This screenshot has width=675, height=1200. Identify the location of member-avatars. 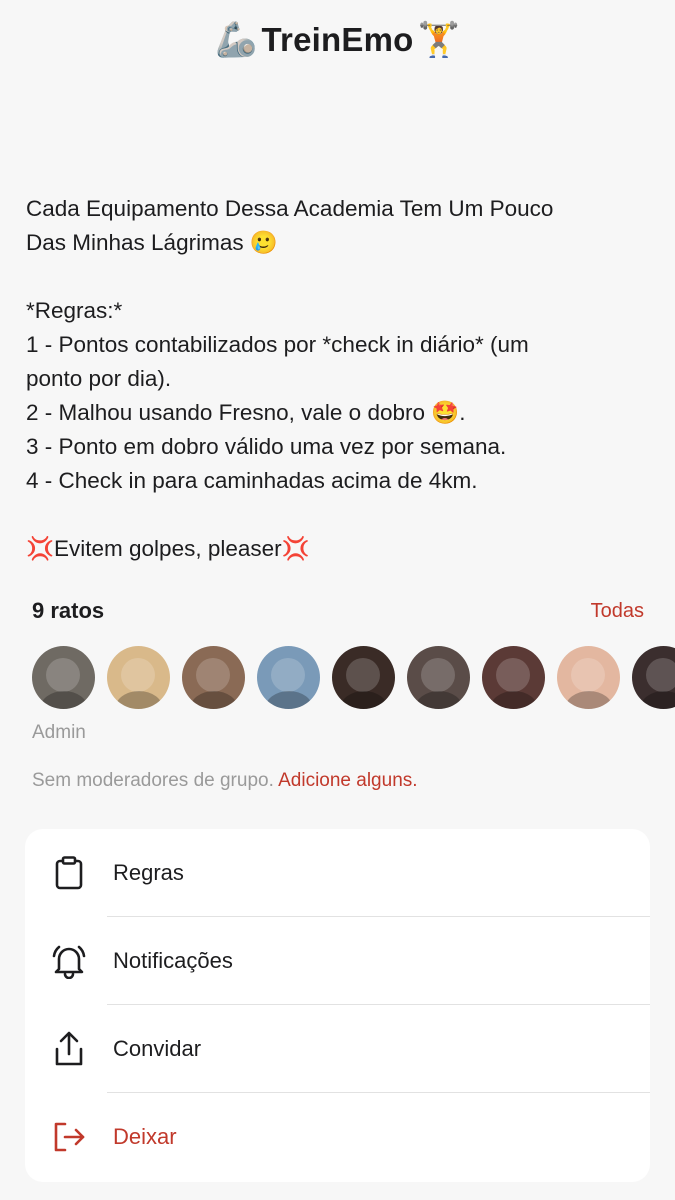
(353, 678).